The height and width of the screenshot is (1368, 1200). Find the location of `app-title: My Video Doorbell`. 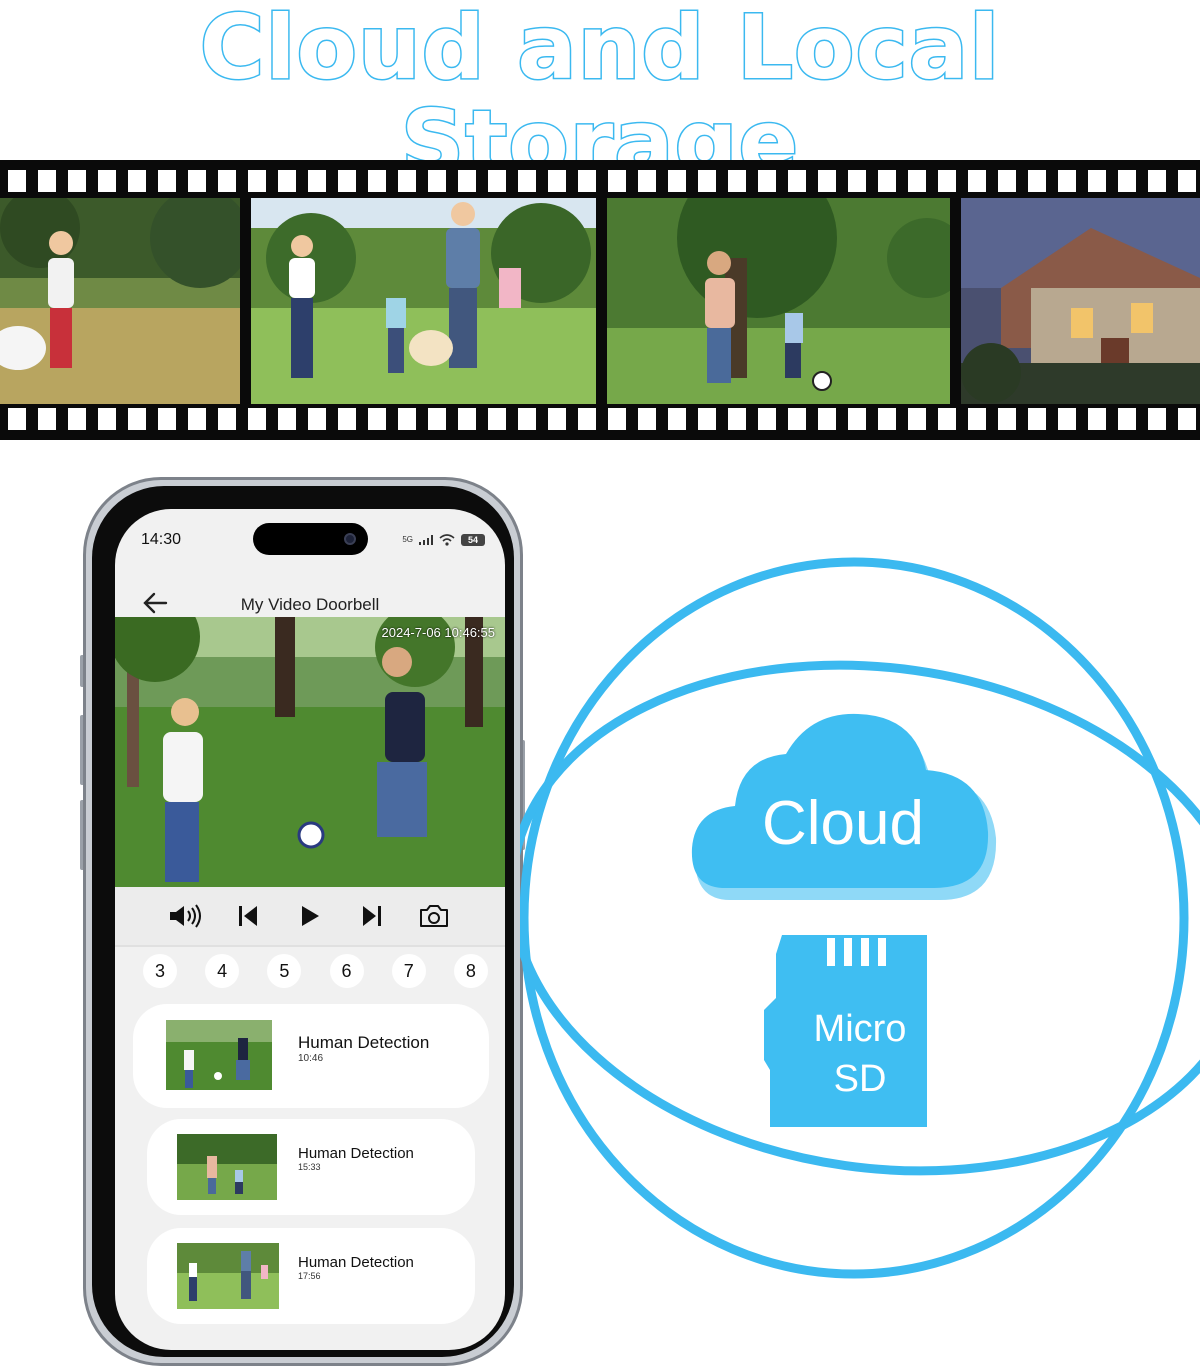

app-title: My Video Doorbell is located at coordinates (310, 604).